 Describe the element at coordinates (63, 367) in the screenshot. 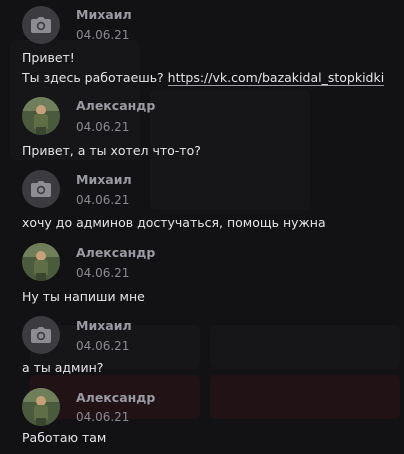

I see `message-text: а ты админ?` at that location.